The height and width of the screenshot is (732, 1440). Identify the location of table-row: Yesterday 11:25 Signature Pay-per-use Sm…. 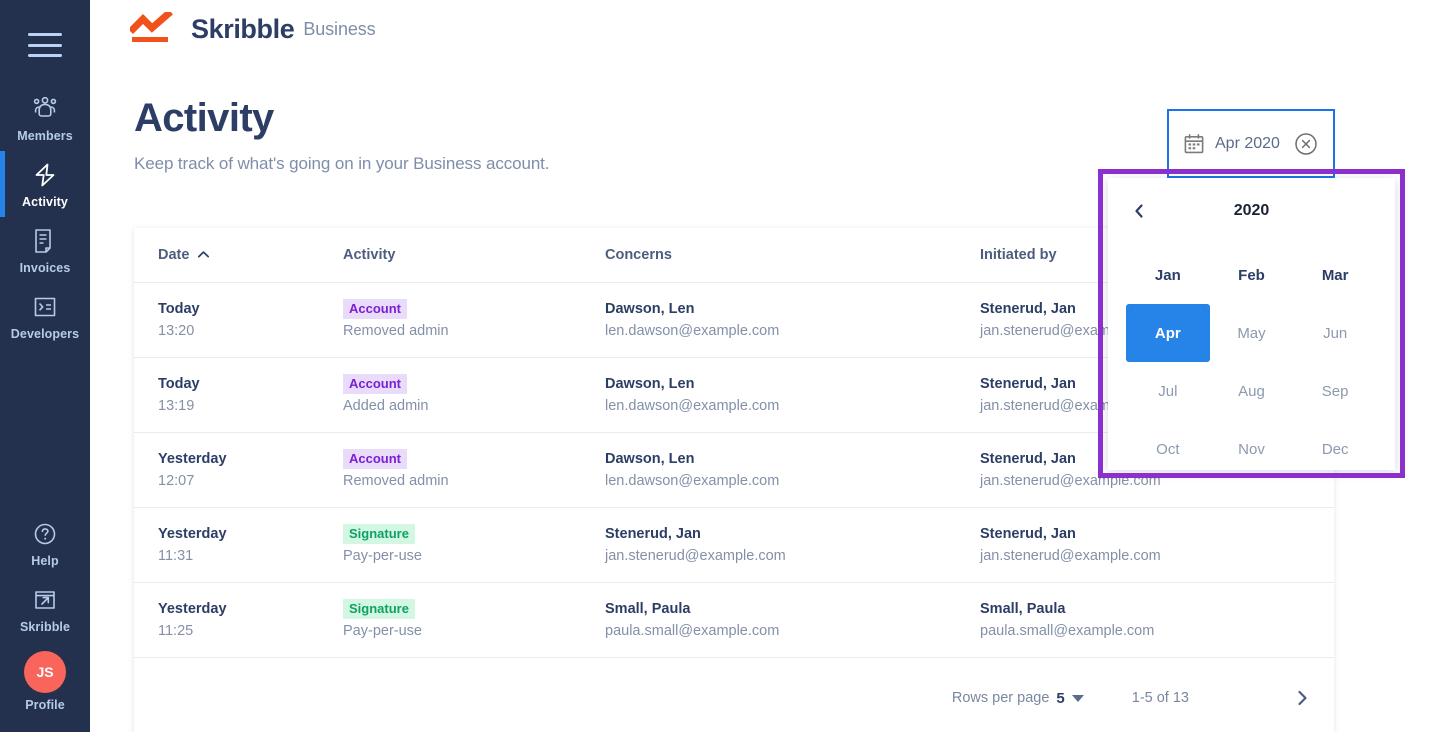
(734, 620).